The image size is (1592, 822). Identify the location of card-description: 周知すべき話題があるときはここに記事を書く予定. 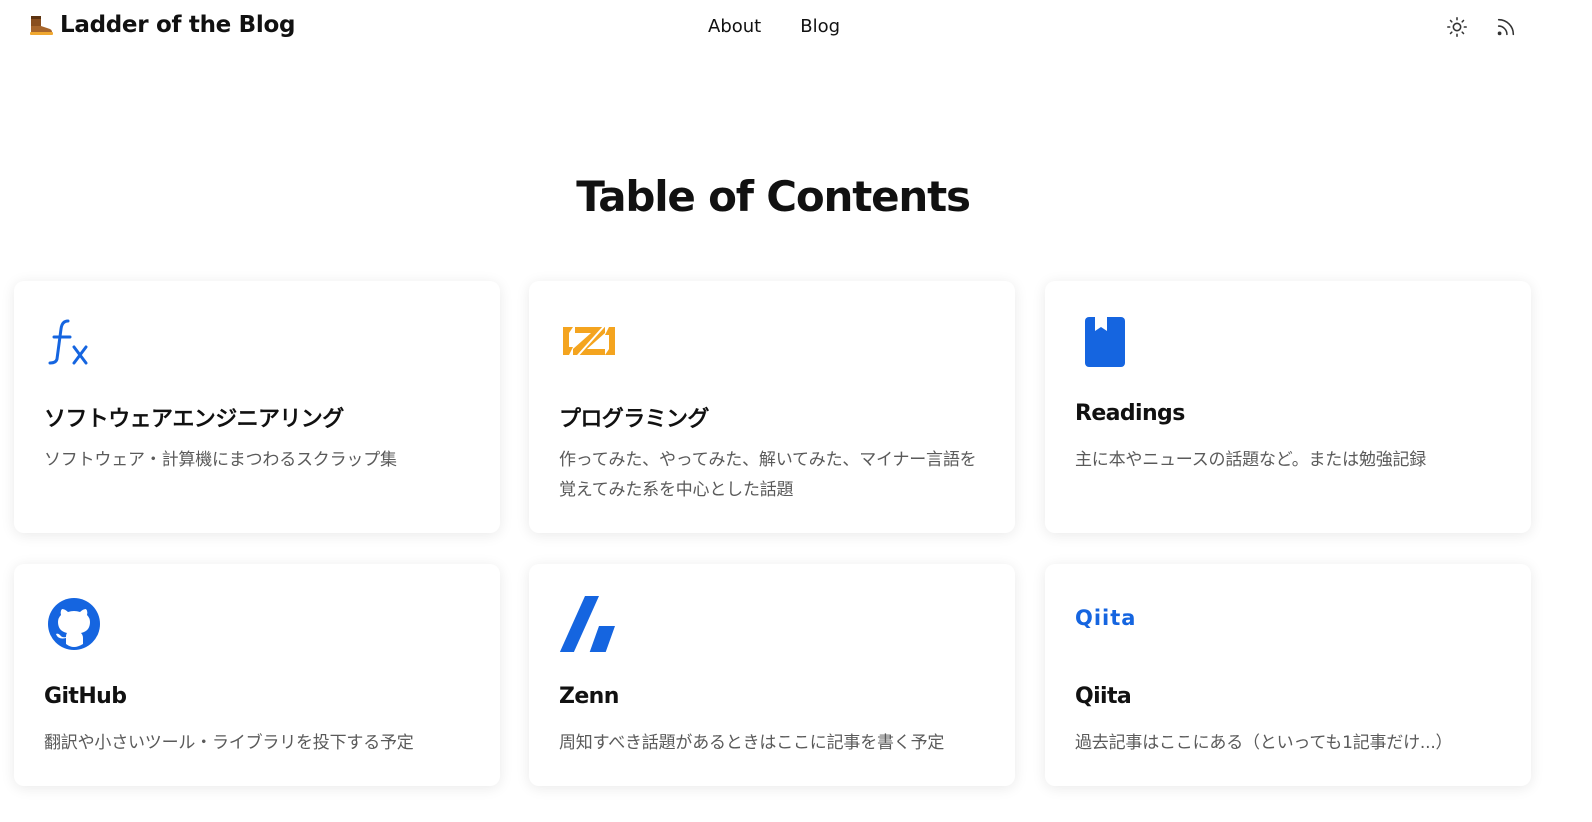
(752, 743).